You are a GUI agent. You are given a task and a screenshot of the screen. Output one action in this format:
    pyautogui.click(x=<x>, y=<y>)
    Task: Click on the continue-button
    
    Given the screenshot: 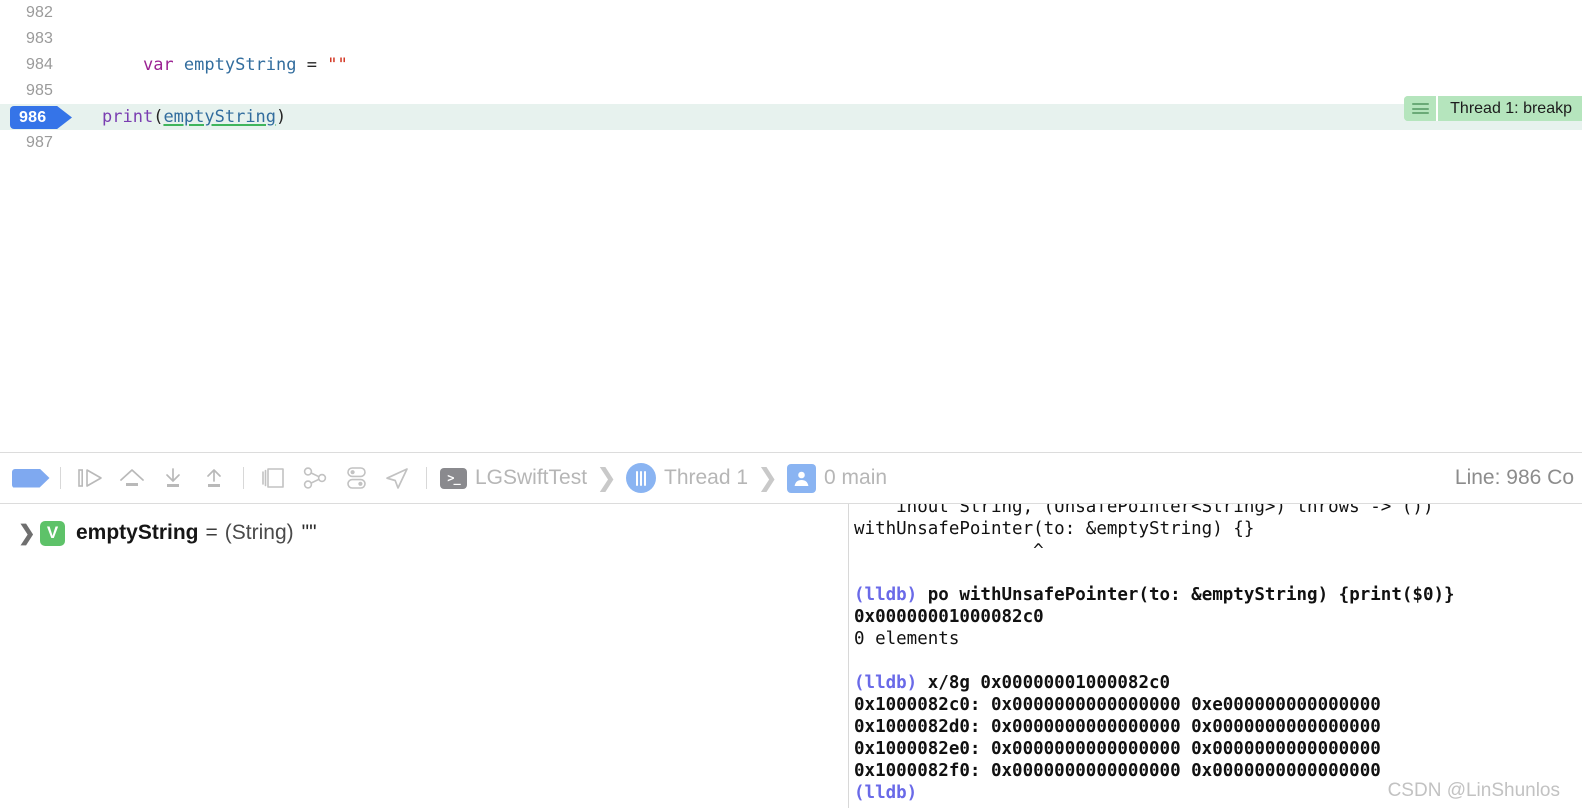 What is the action you would take?
    pyautogui.click(x=90, y=478)
    